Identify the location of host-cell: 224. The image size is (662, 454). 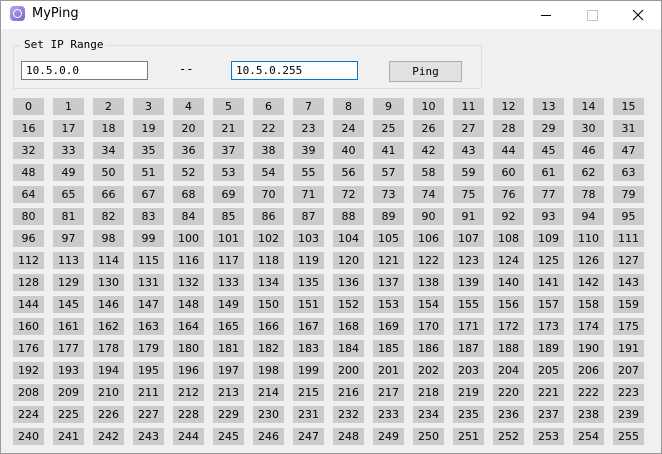
(28, 414).